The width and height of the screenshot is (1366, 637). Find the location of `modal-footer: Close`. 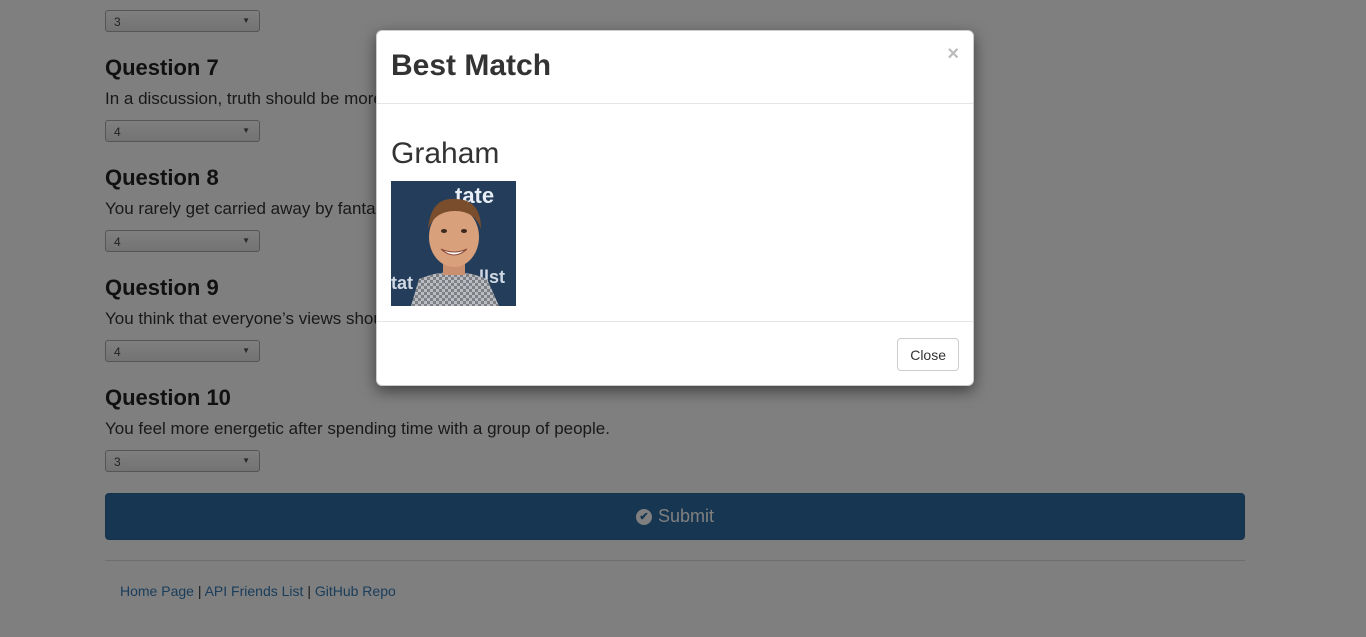

modal-footer: Close is located at coordinates (675, 354).